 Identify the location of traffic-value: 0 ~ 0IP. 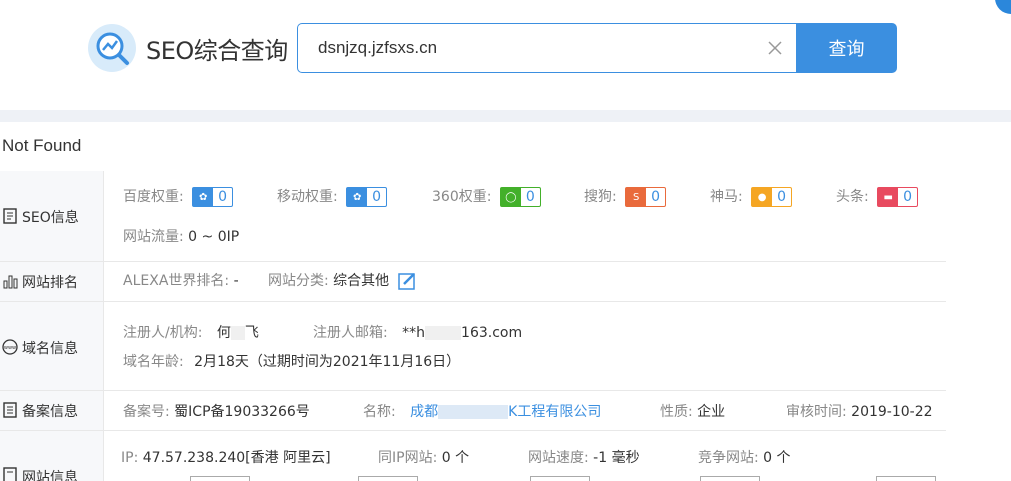
(214, 237).